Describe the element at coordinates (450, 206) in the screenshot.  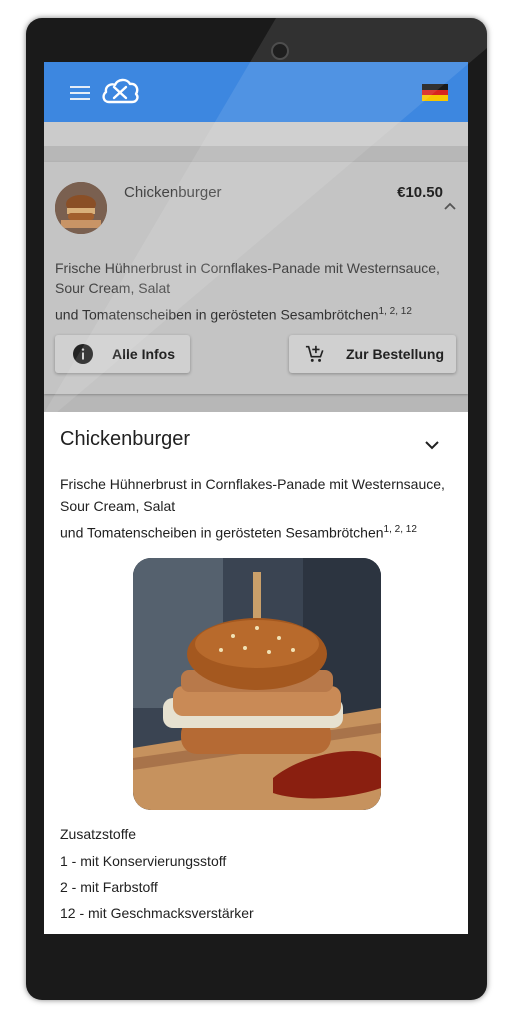
I see `chevron-up-icon` at that location.